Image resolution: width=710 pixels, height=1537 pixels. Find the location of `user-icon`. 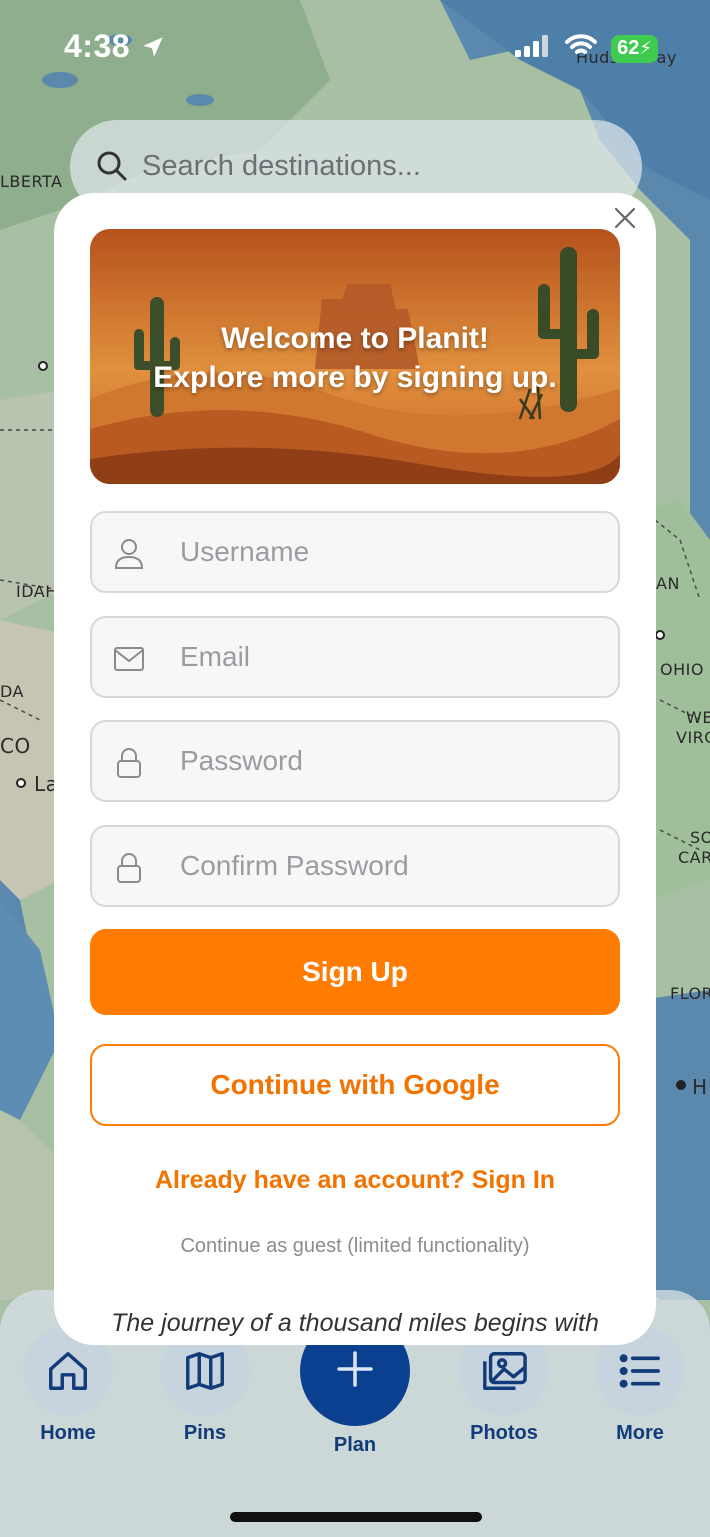

user-icon is located at coordinates (129, 554).